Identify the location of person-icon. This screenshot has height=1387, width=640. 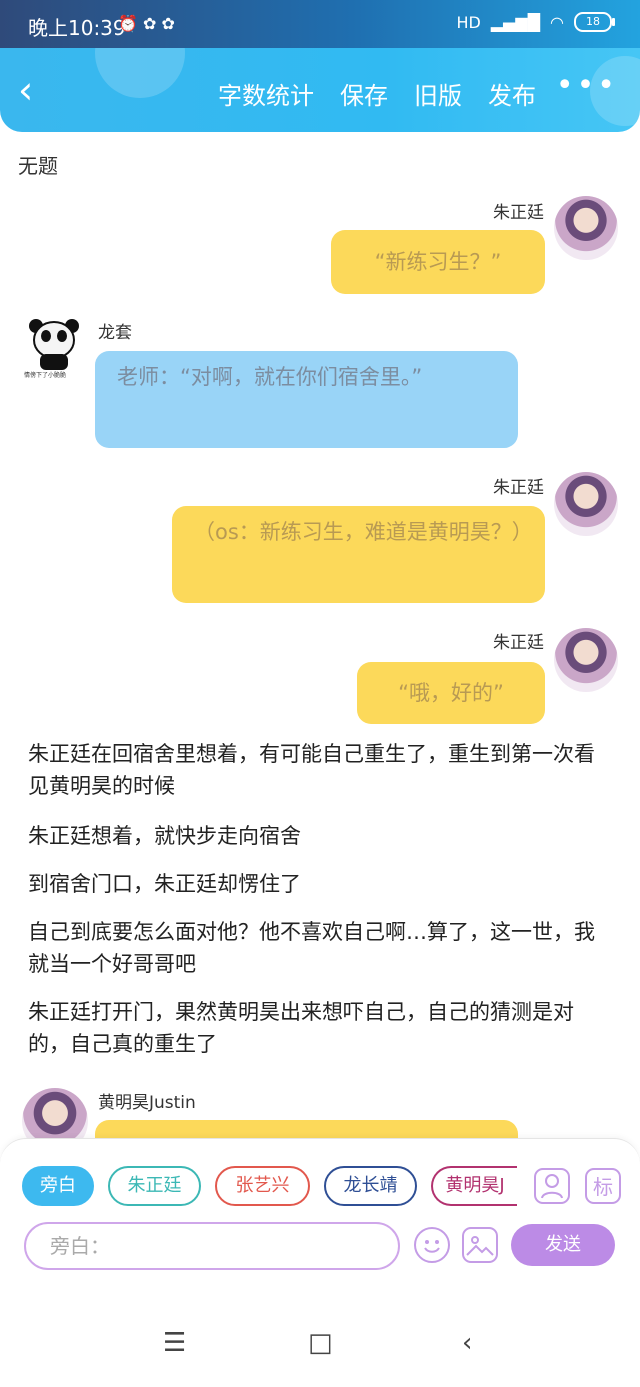
(552, 1186).